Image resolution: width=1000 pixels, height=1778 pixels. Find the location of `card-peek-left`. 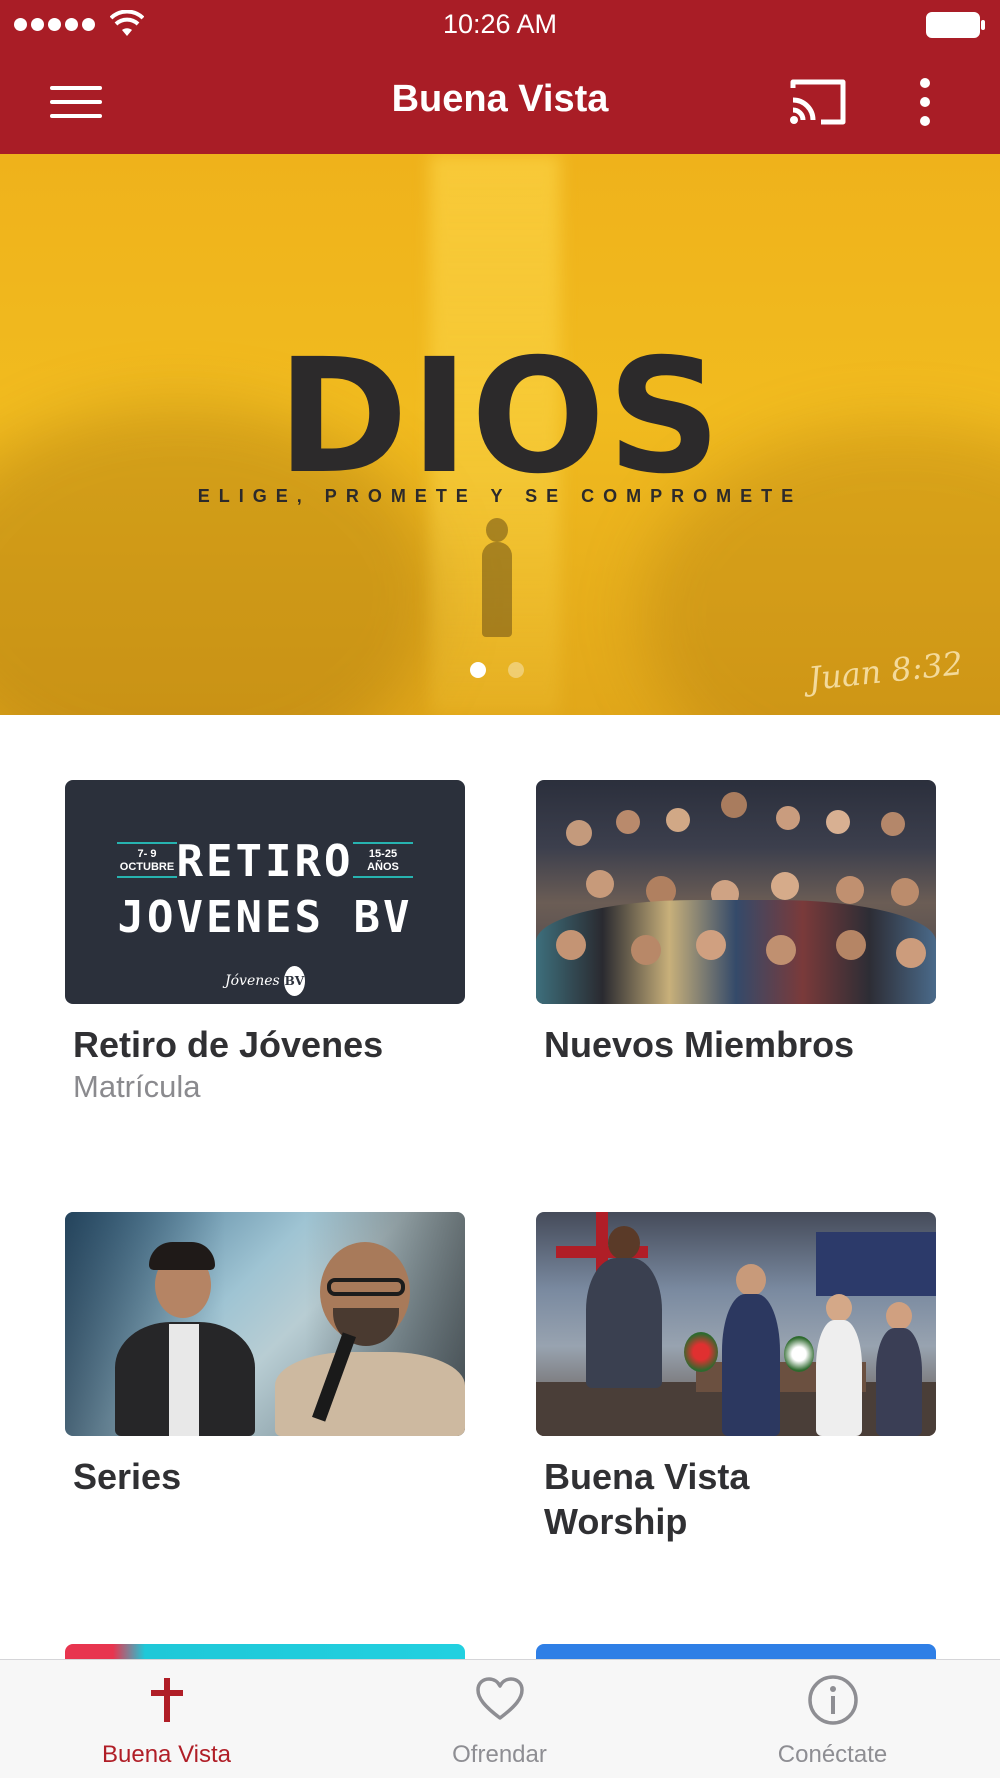

card-peek-left is located at coordinates (265, 1652).